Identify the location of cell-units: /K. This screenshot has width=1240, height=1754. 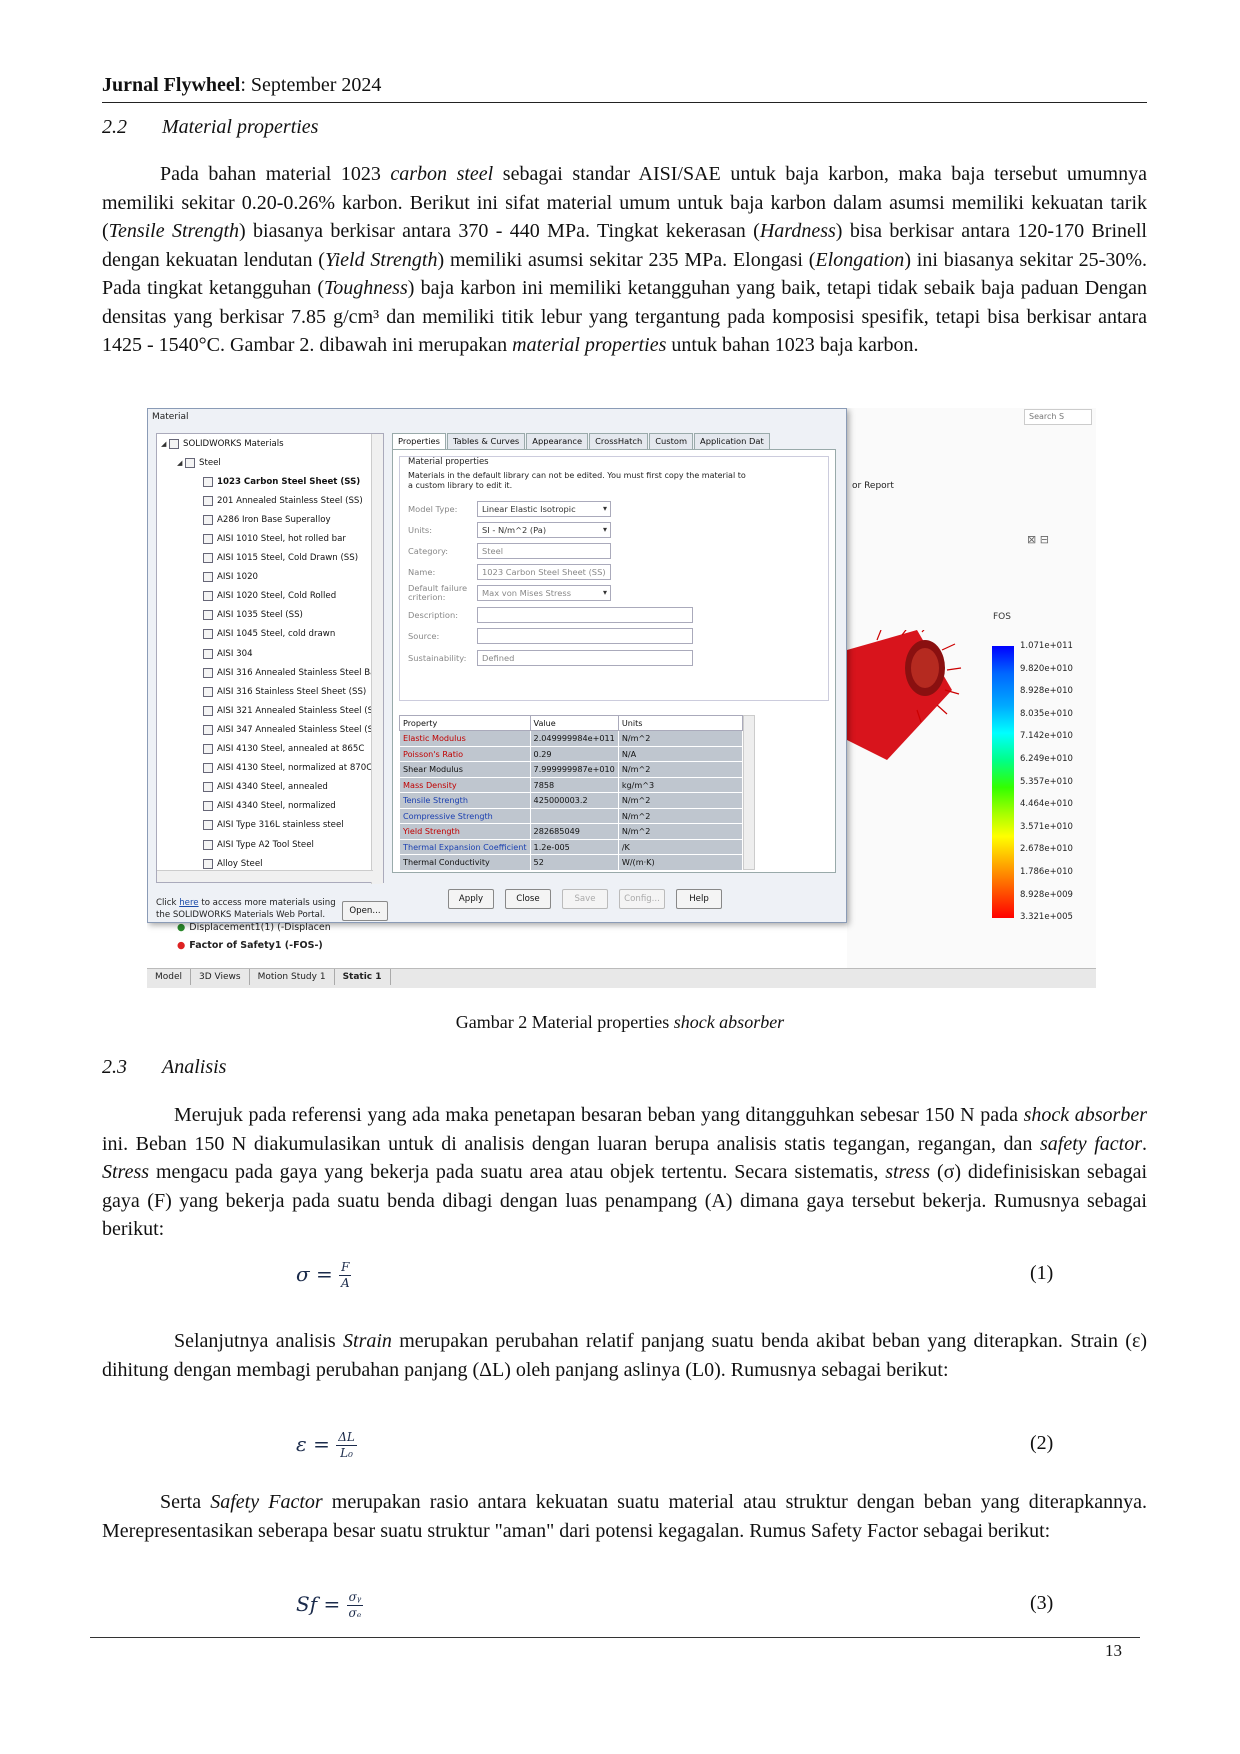
(680, 846).